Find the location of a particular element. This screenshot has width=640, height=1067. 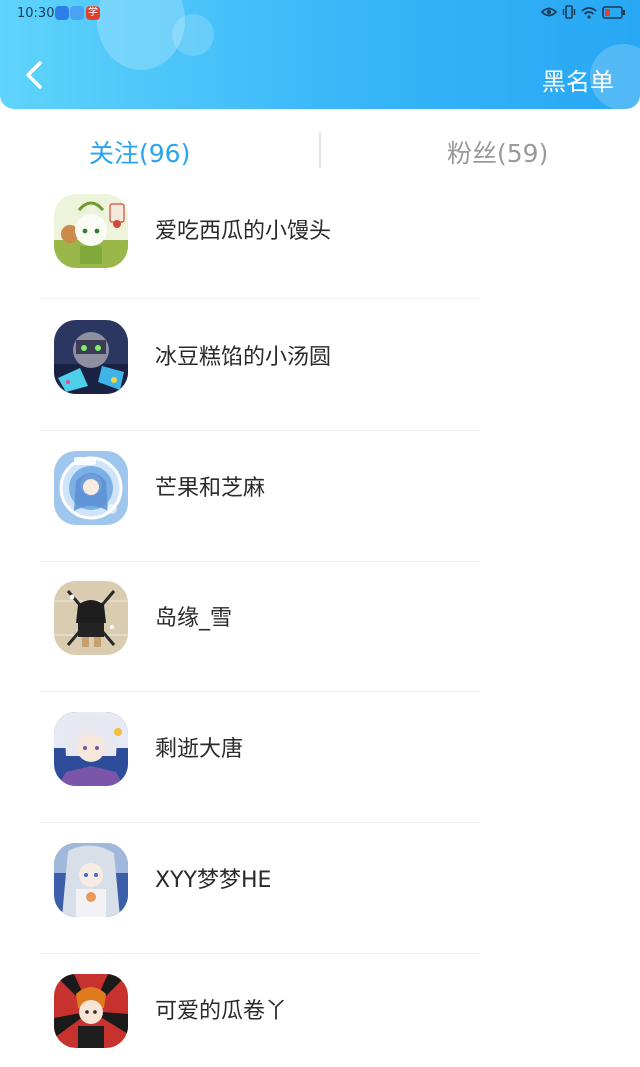

back-button is located at coordinates (35, 75).